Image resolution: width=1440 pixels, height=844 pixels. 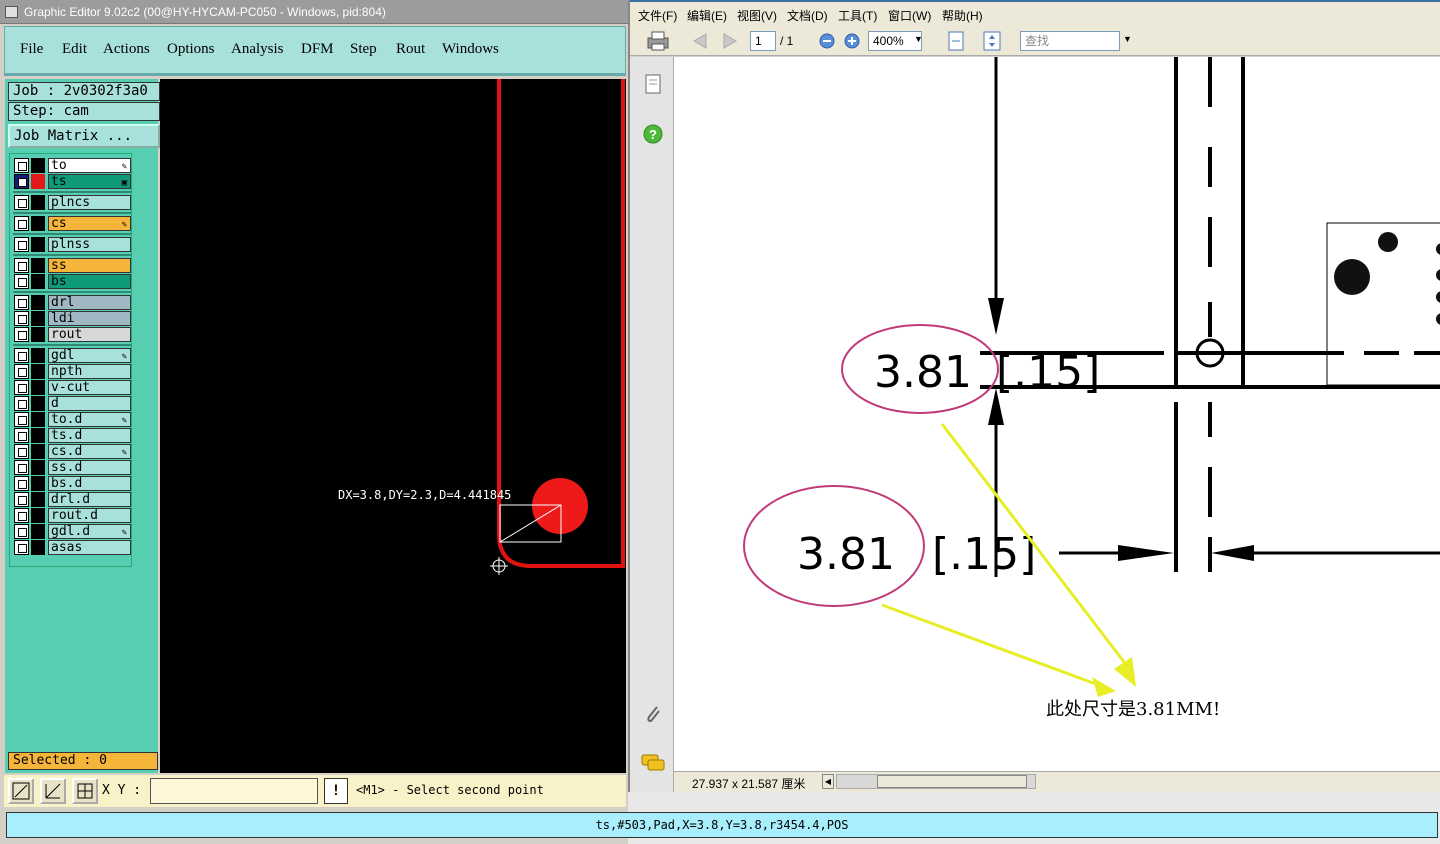 What do you see at coordinates (956, 41) in the screenshot?
I see `fit-page-icon` at bounding box center [956, 41].